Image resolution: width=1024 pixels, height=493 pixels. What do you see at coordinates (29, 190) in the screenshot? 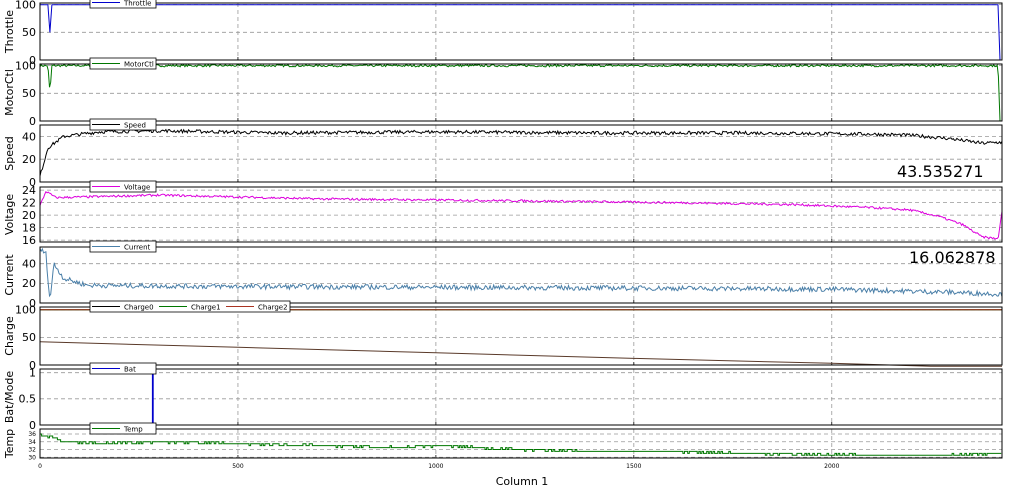
I see `y-tick-label-voltage-4: 24` at bounding box center [29, 190].